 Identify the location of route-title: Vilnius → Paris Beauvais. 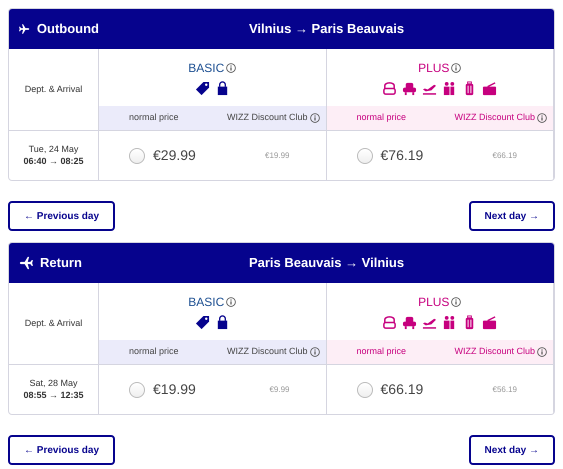
(327, 29).